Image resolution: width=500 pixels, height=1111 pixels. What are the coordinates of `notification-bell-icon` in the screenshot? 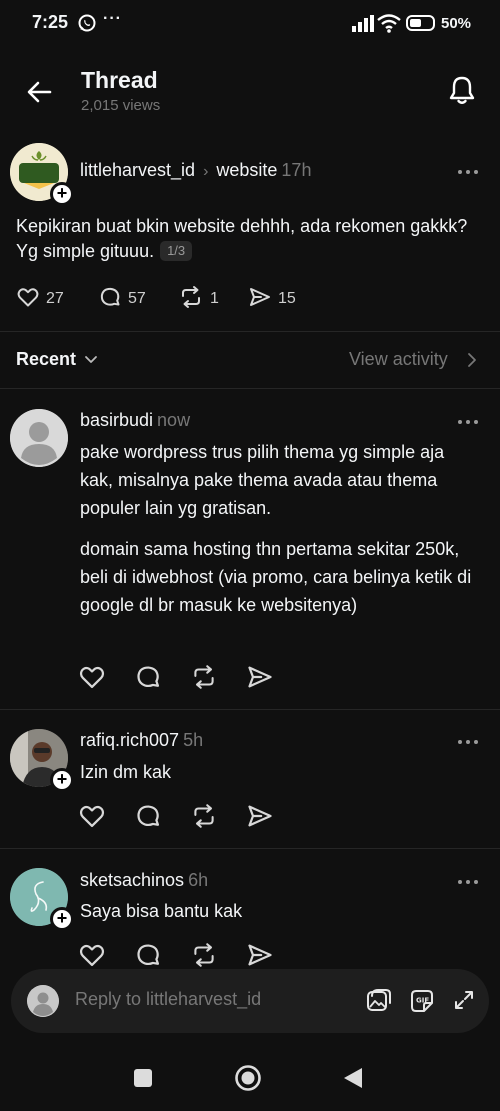 It's located at (462, 90).